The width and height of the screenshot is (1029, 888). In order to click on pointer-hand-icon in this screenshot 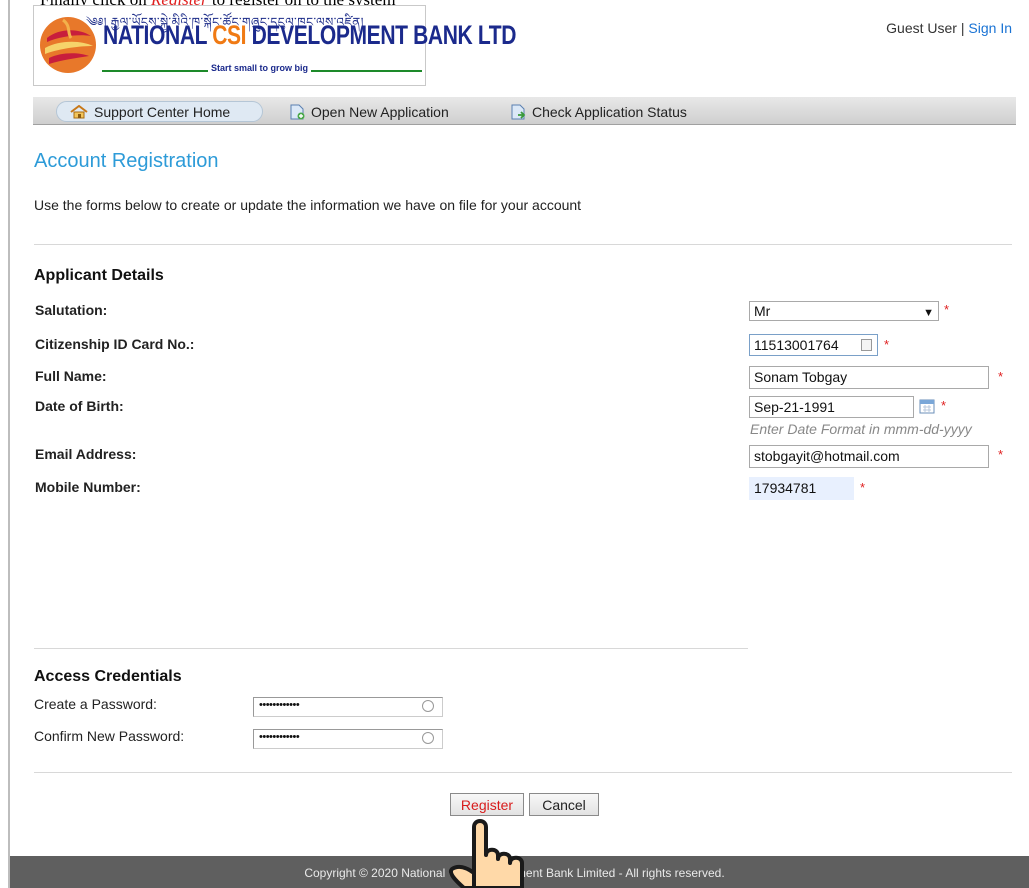, I will do `click(486, 853)`.